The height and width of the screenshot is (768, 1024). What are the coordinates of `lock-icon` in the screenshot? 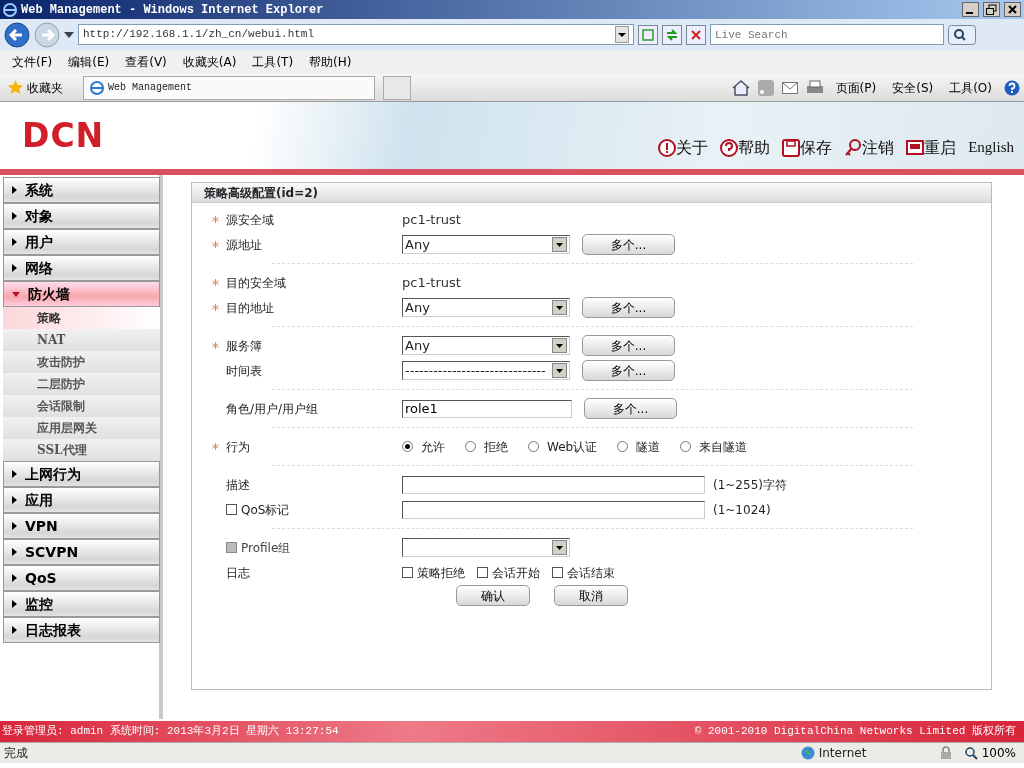 It's located at (945, 753).